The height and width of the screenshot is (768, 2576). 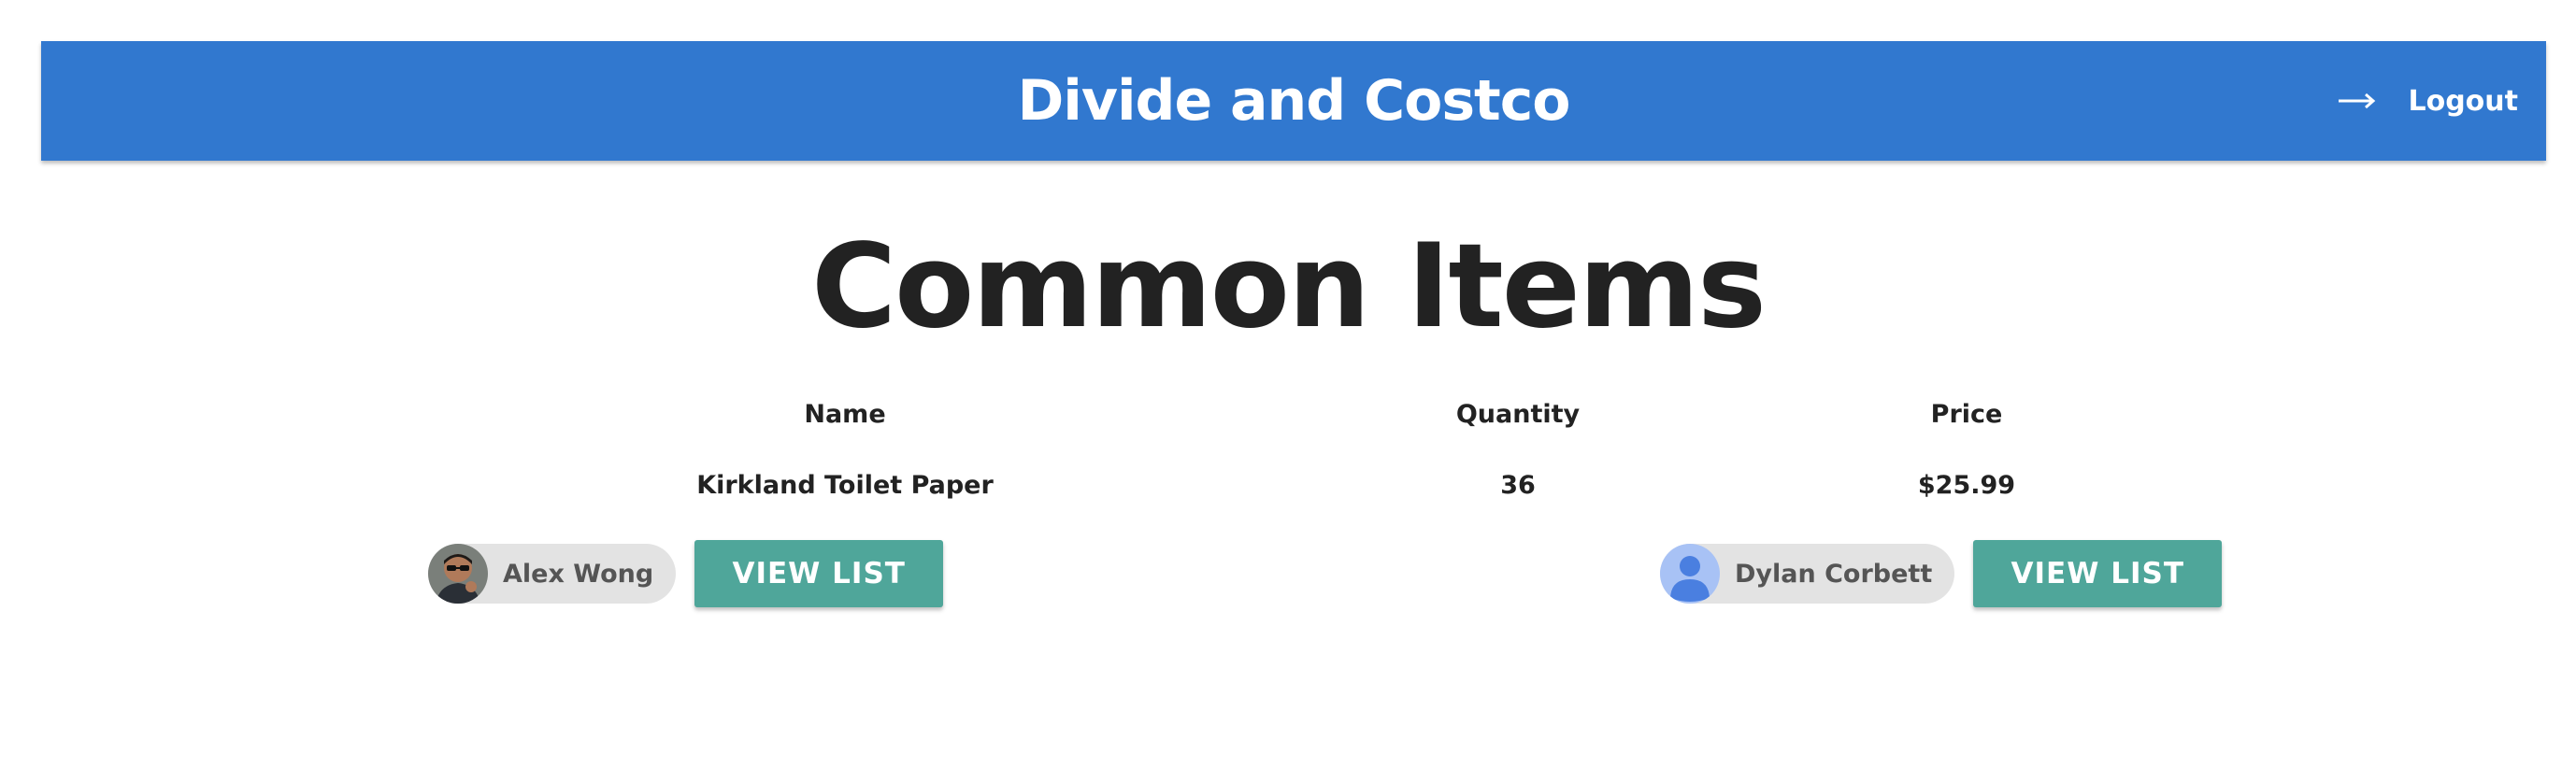 I want to click on logout-button: Logout, so click(x=2428, y=101).